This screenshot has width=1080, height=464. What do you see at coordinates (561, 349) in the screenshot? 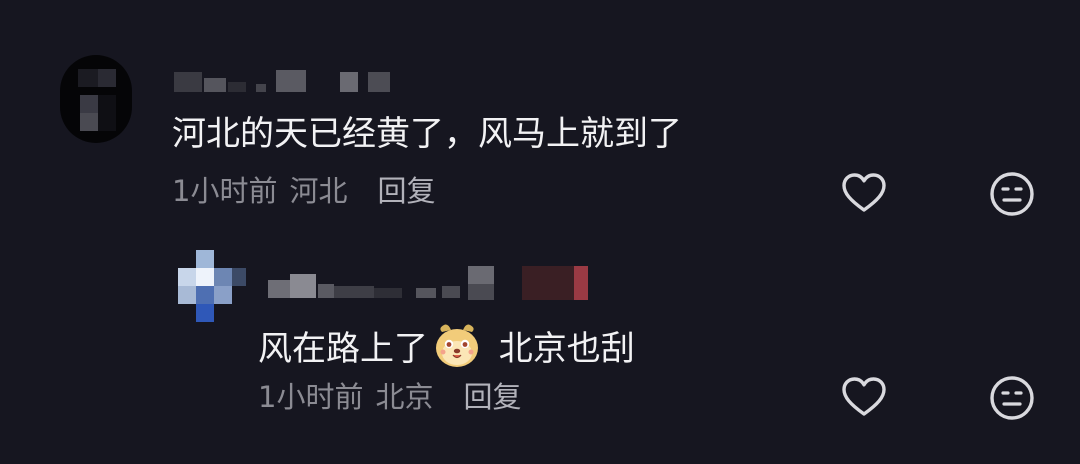
I see `comment-text-part: 北京也刮` at bounding box center [561, 349].